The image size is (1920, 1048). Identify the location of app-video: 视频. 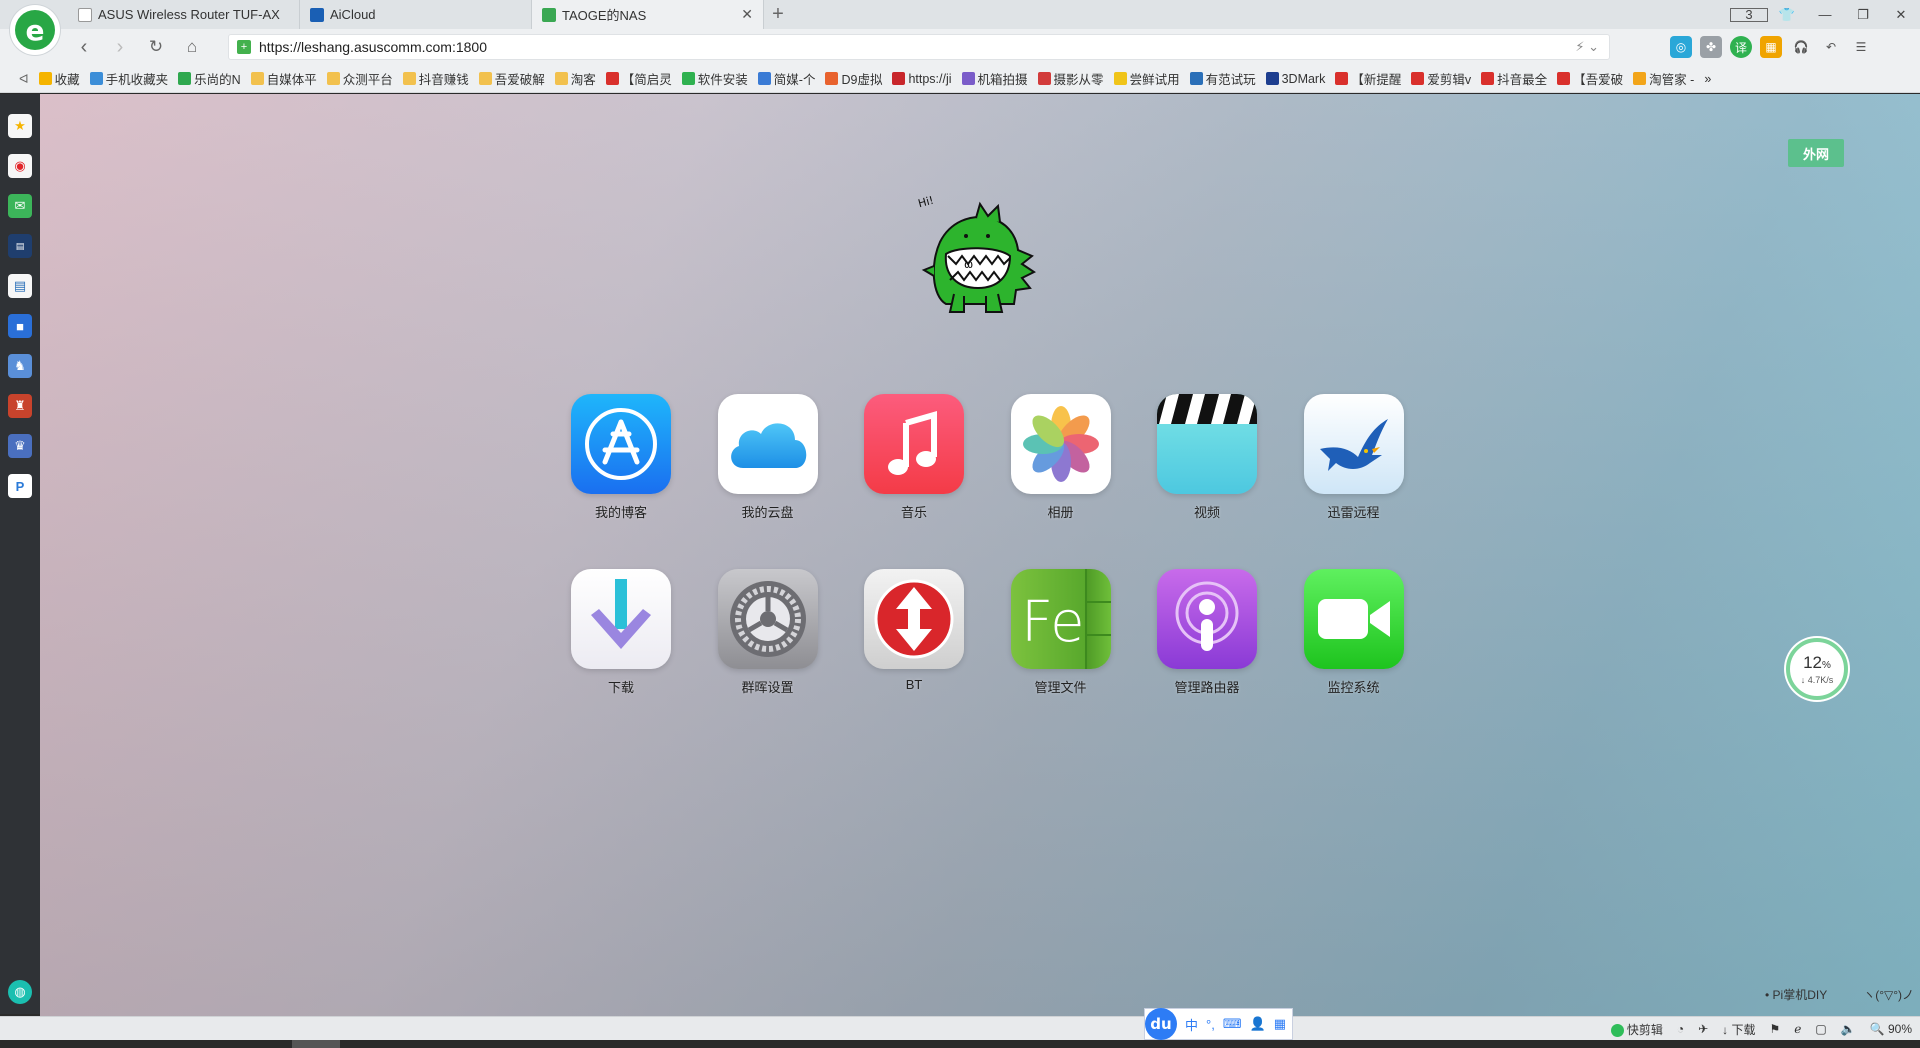
(1207, 457).